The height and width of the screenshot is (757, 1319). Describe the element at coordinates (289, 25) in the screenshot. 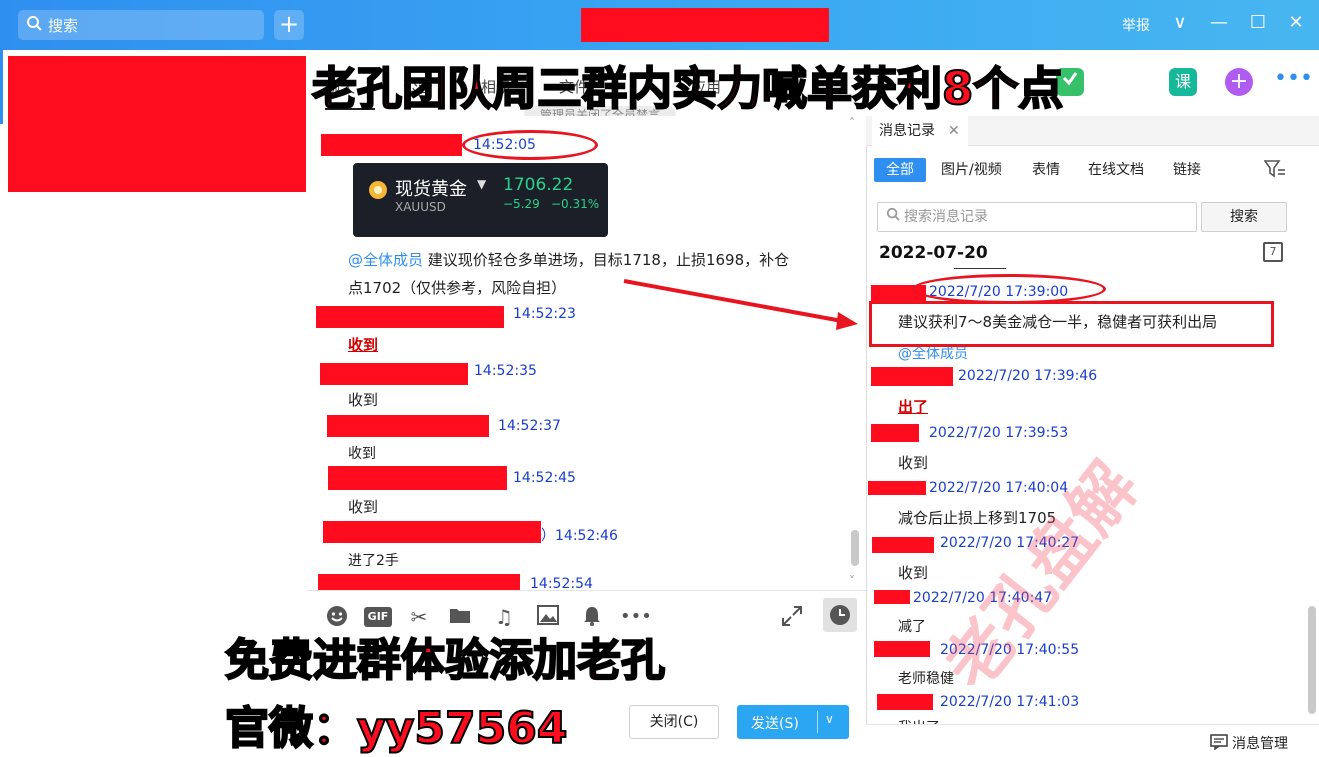

I see `add-button: +` at that location.